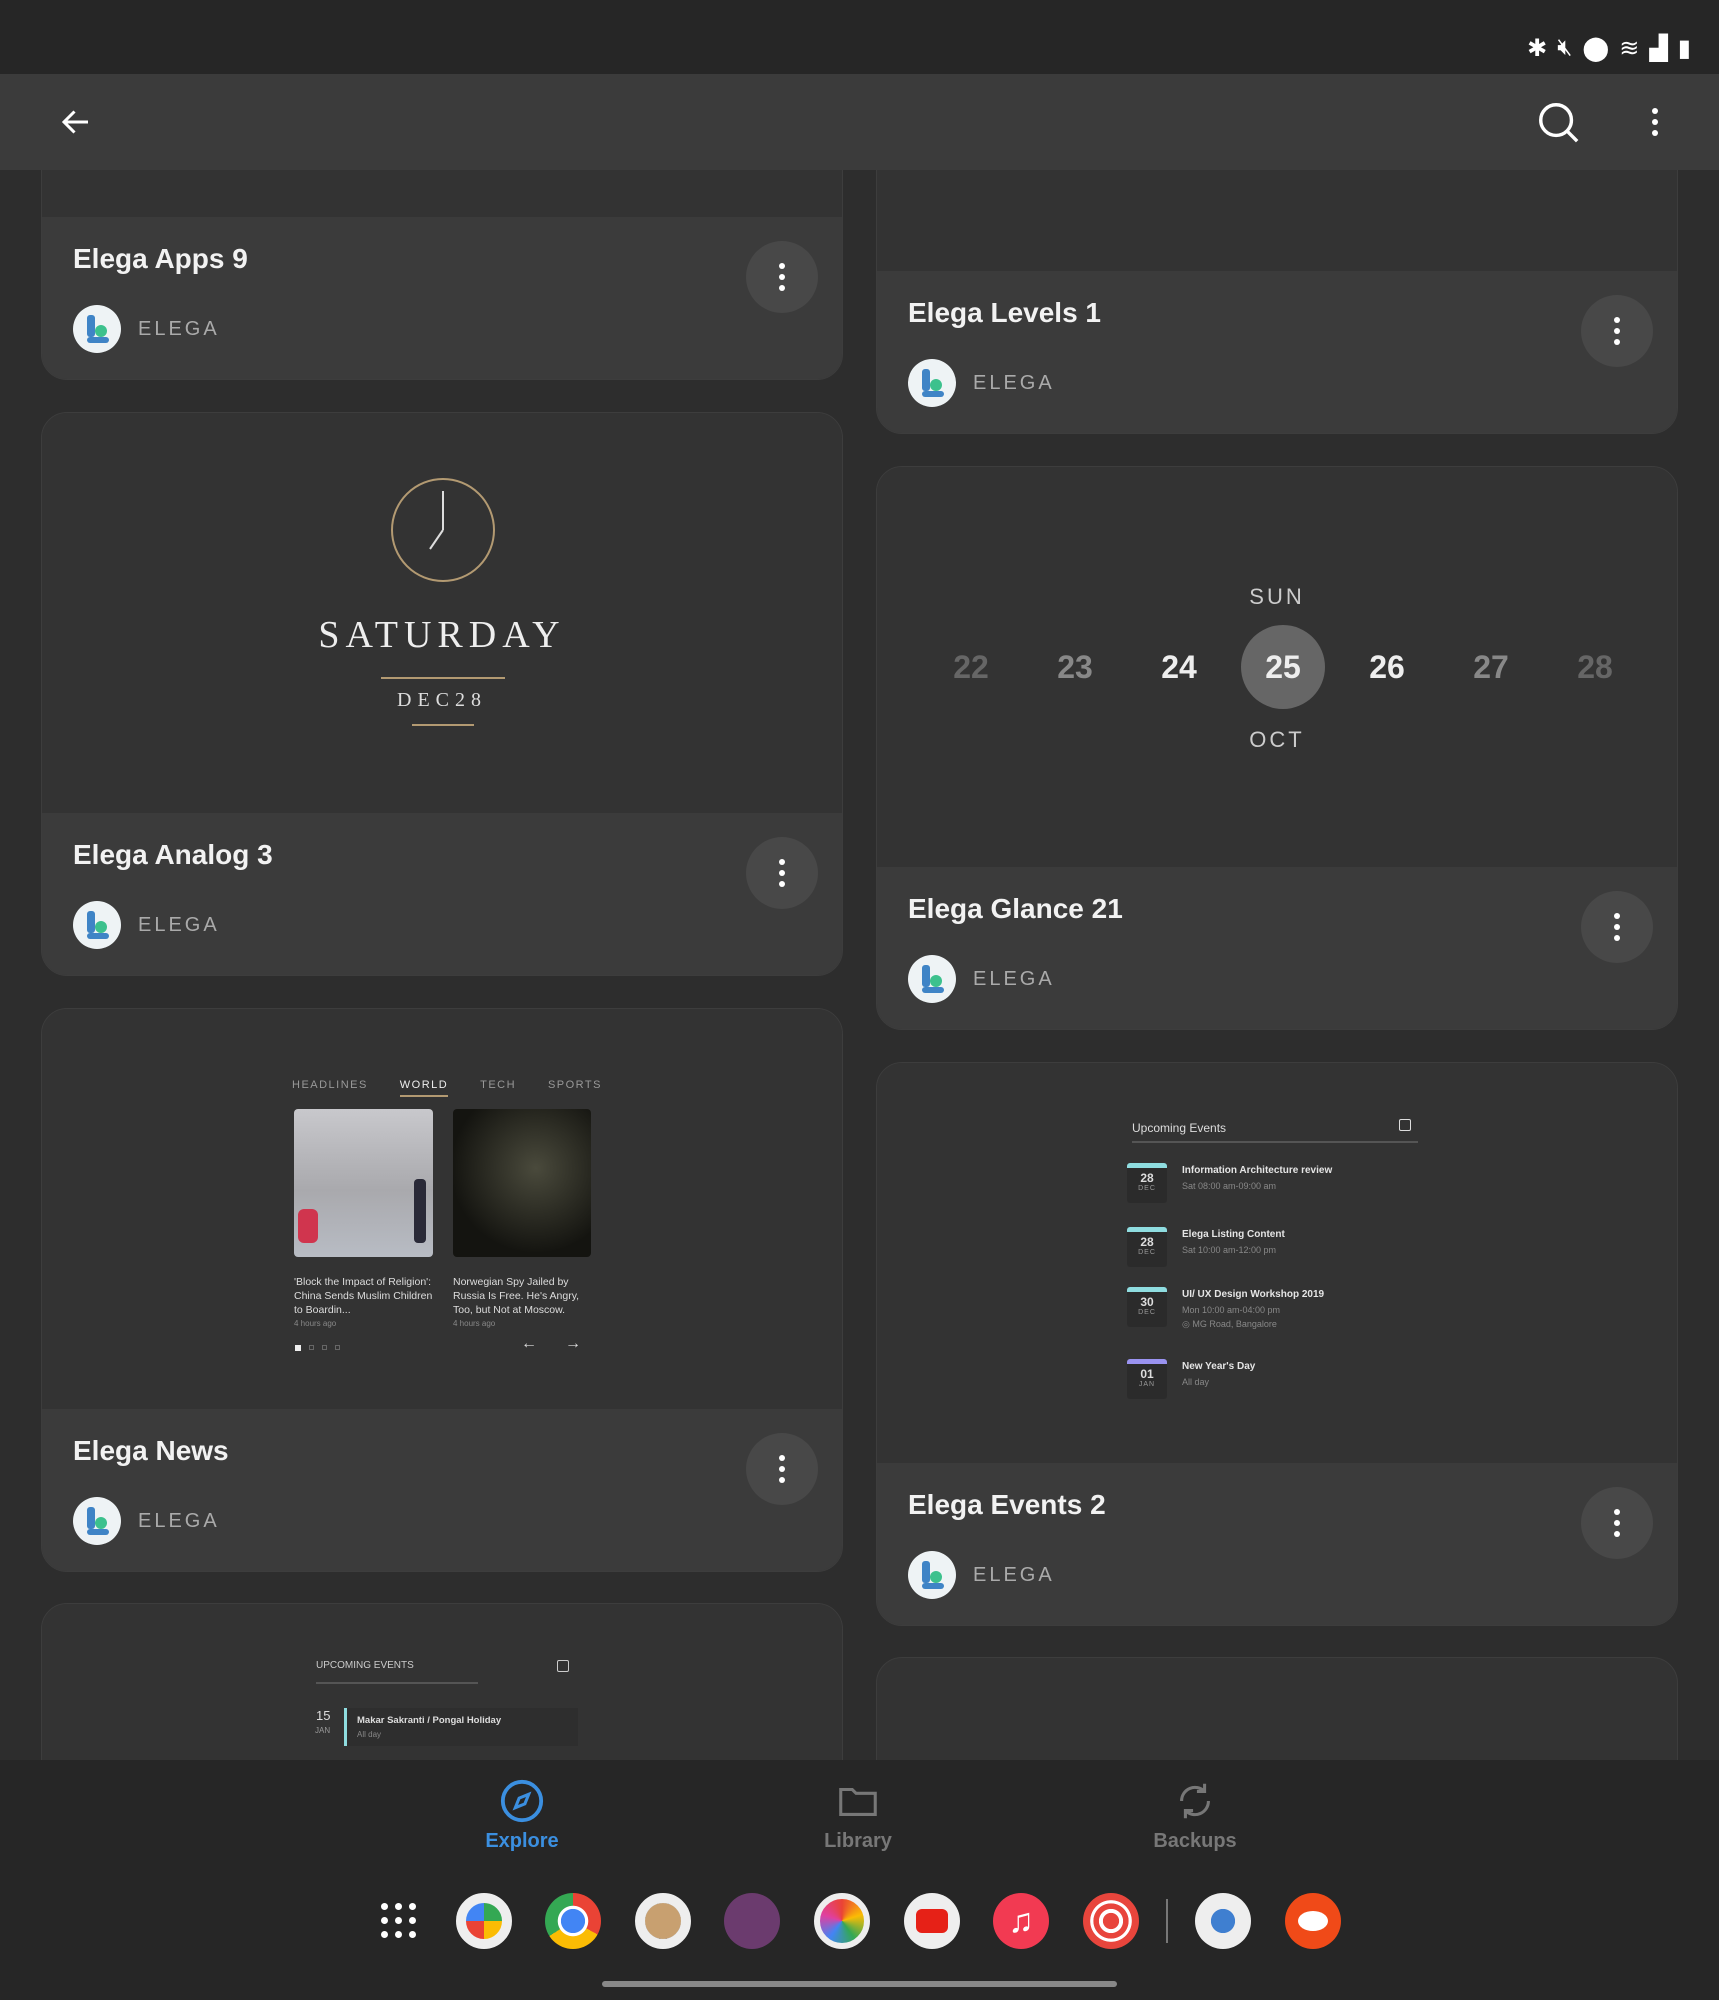  Describe the element at coordinates (330, 1088) in the screenshot. I see `news-tab: HEADLINES` at that location.